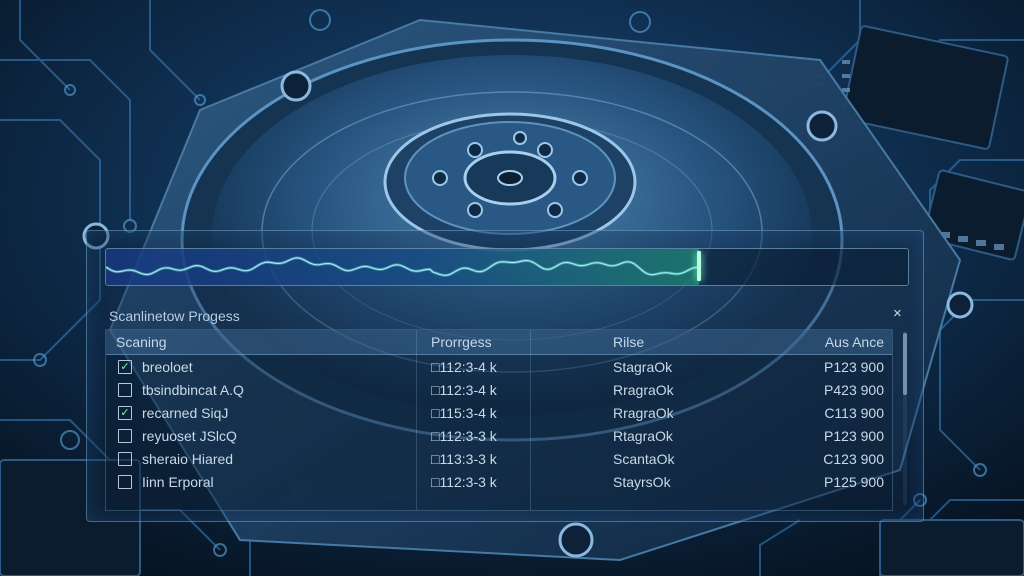 The width and height of the screenshot is (1024, 576). Describe the element at coordinates (193, 390) in the screenshot. I see `row-name: tbsindbincat A.Q` at that location.